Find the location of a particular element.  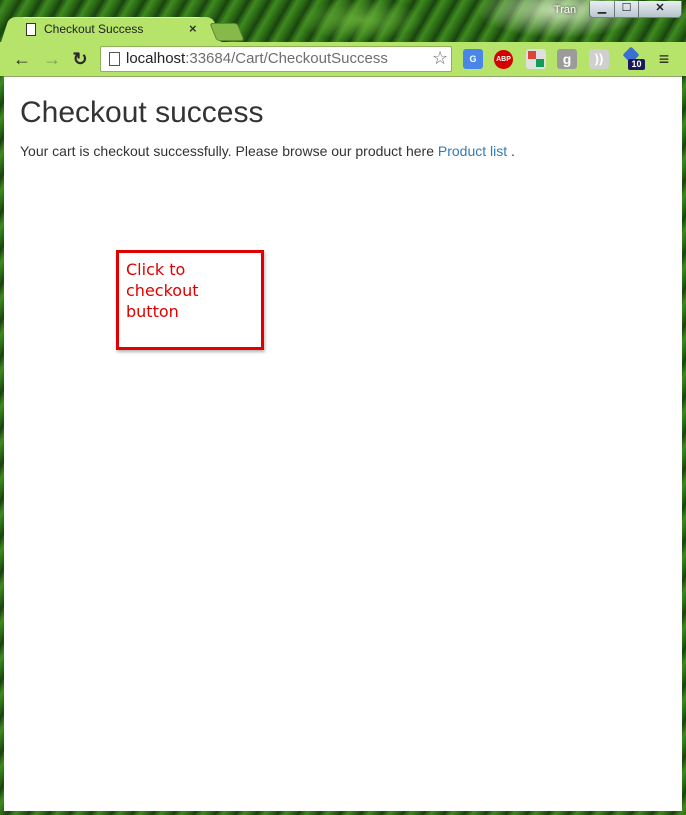

google-icon: g is located at coordinates (567, 59).